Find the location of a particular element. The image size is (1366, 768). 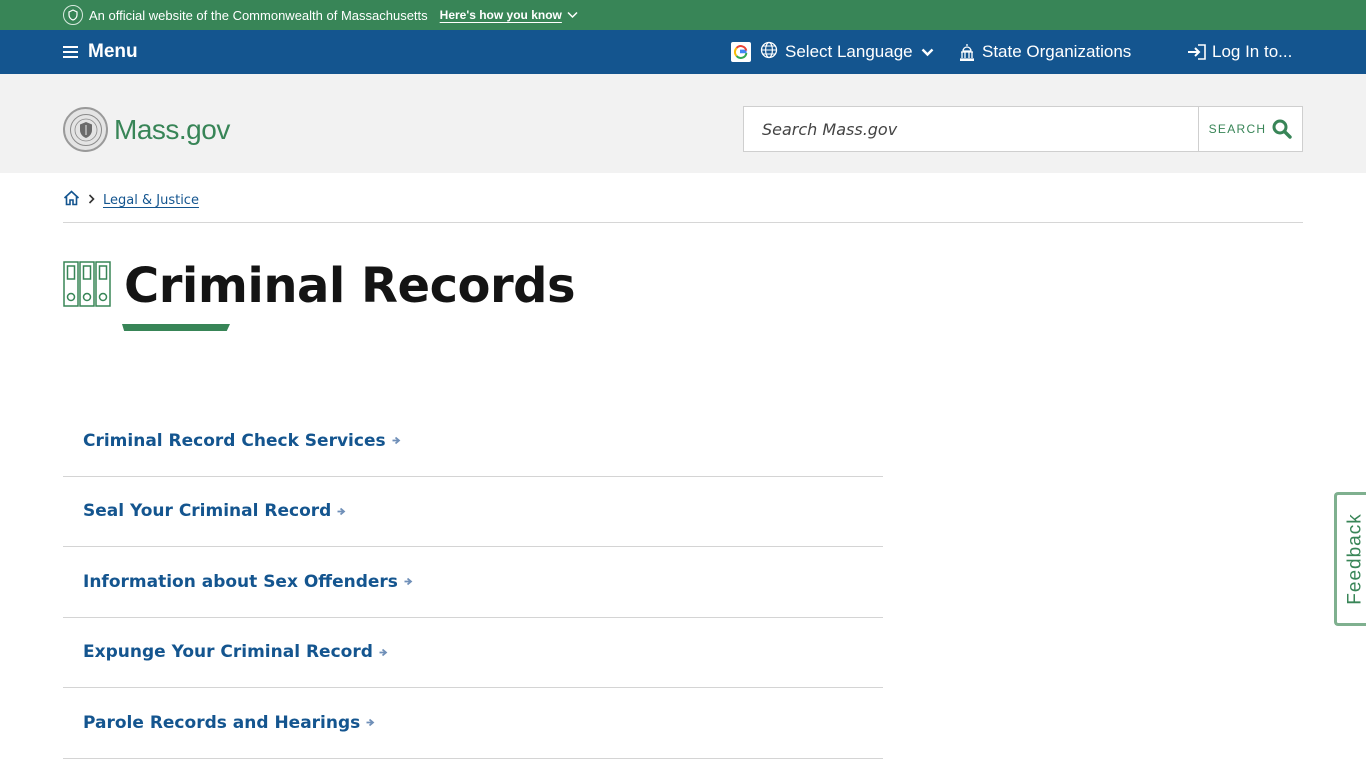

how-you-know-label: Here's how you know is located at coordinates (500, 15).